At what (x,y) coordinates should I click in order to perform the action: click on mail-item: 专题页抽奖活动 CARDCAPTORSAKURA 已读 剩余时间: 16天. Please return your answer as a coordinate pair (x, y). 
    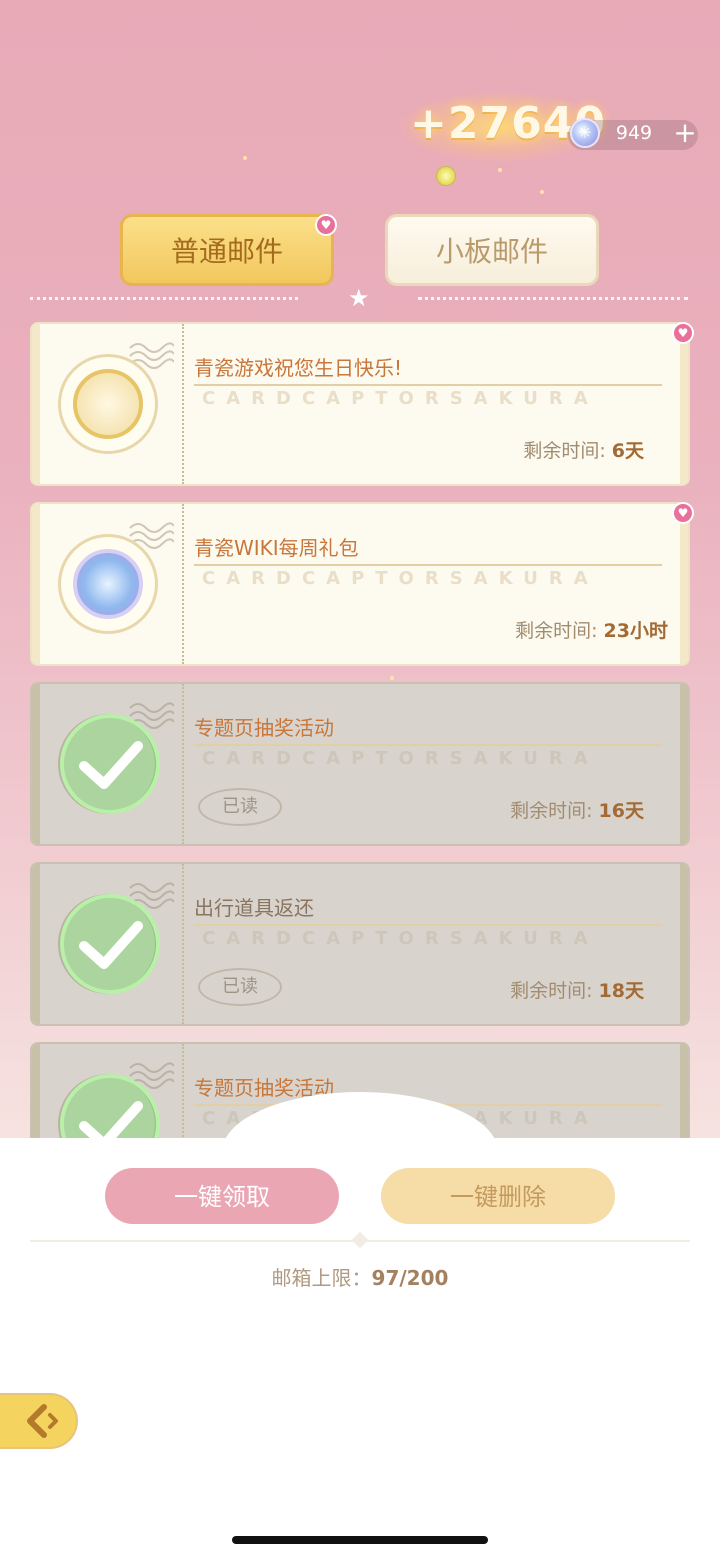
    Looking at the image, I should click on (360, 764).